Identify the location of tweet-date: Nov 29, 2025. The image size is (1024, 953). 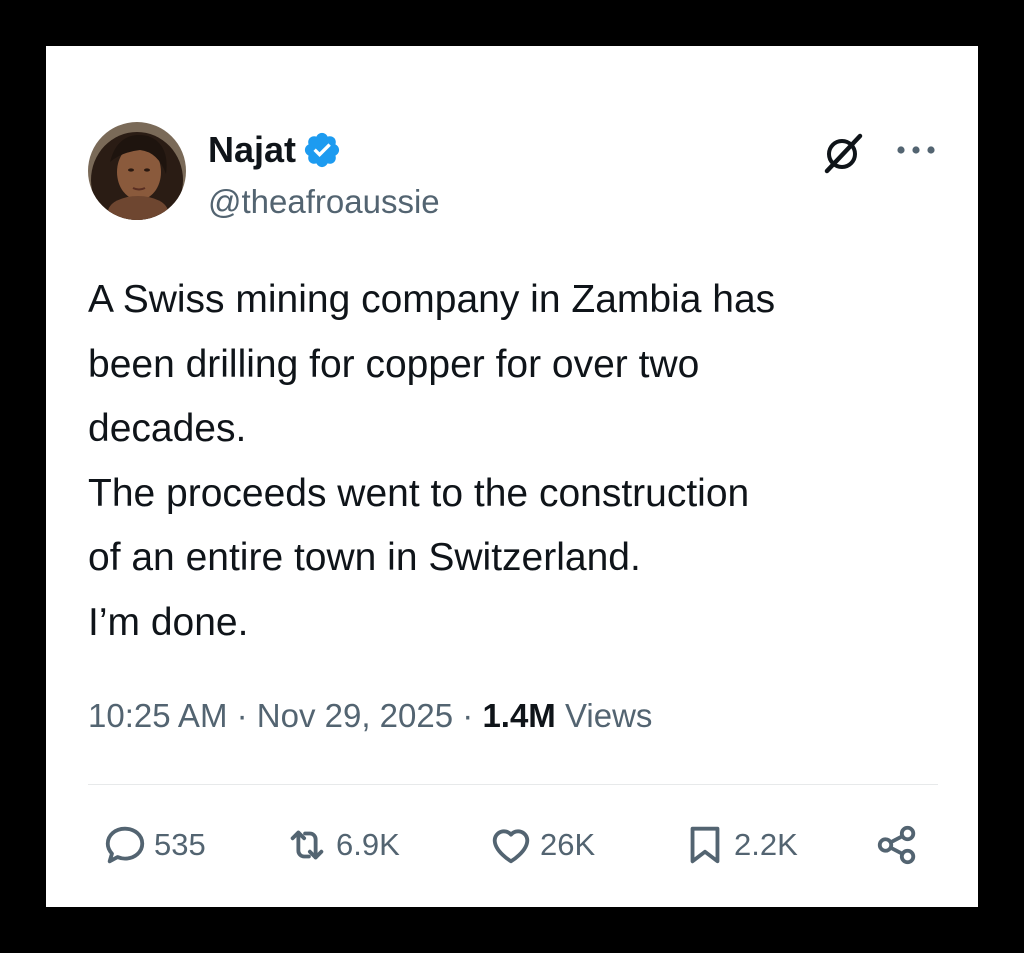
(355, 715).